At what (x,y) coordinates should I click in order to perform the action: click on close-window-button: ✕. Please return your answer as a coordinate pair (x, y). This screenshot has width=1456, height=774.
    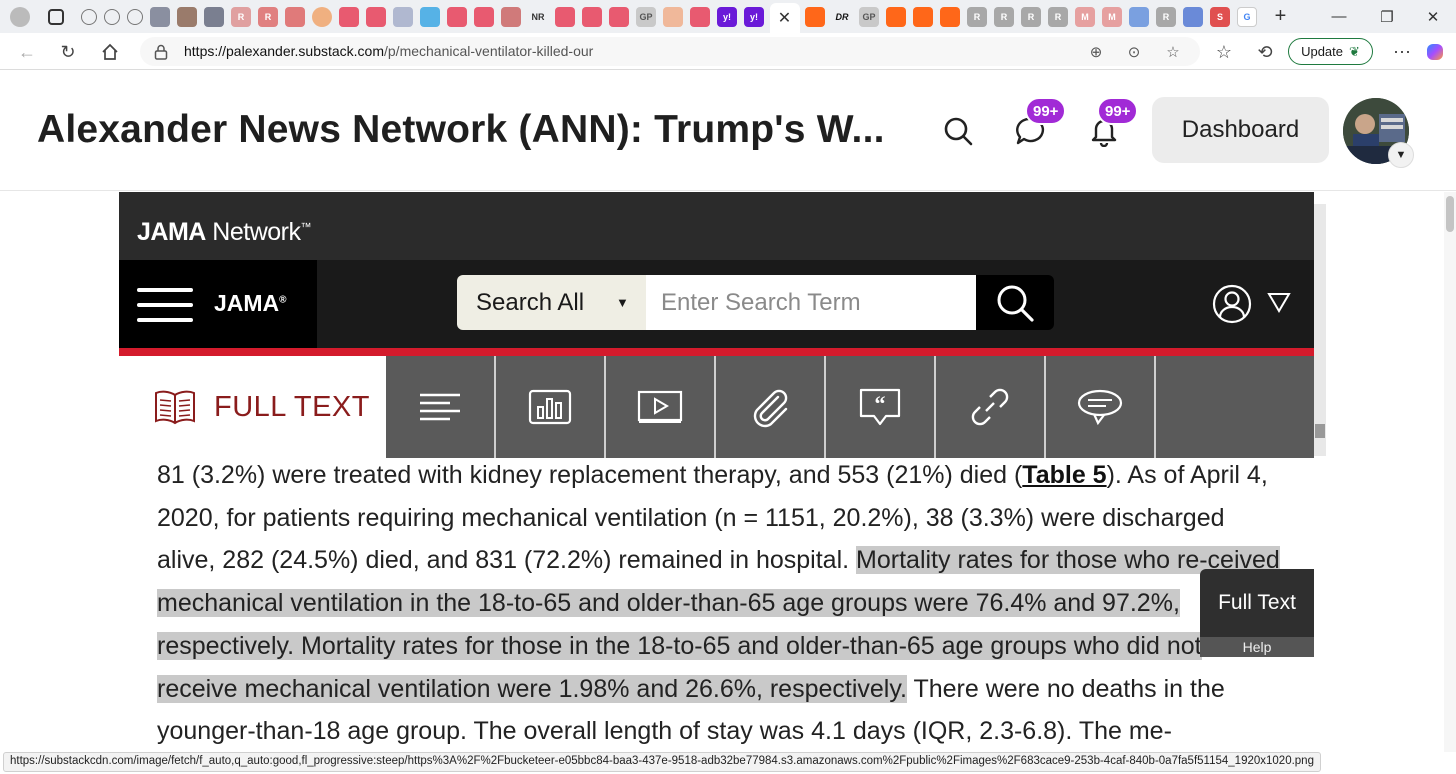
    Looking at the image, I should click on (1433, 16).